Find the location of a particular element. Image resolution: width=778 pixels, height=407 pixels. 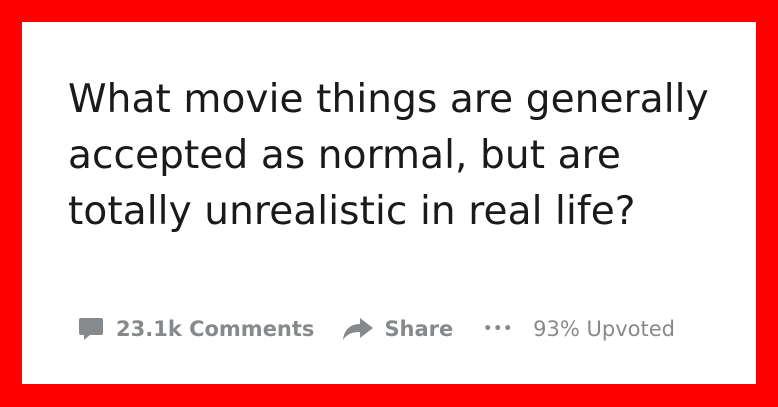

share-arrow-icon is located at coordinates (358, 329).